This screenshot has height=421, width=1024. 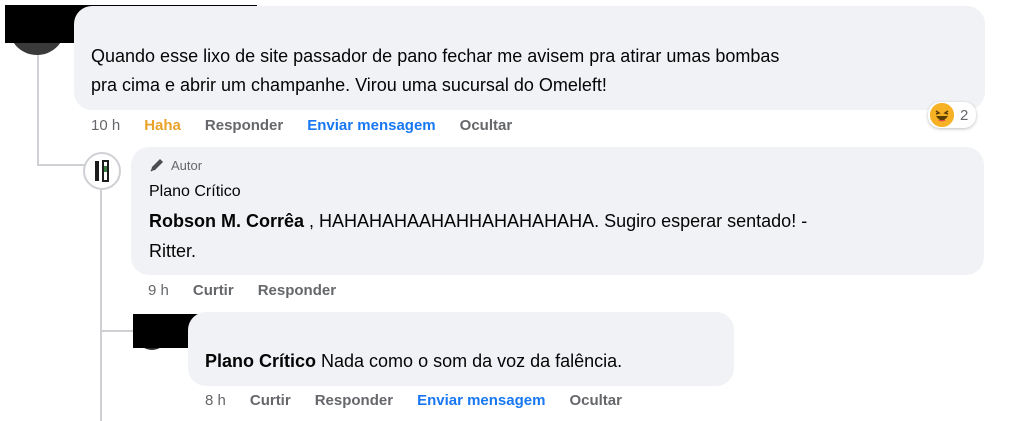 What do you see at coordinates (964, 115) in the screenshot?
I see `reaction-count: 2` at bounding box center [964, 115].